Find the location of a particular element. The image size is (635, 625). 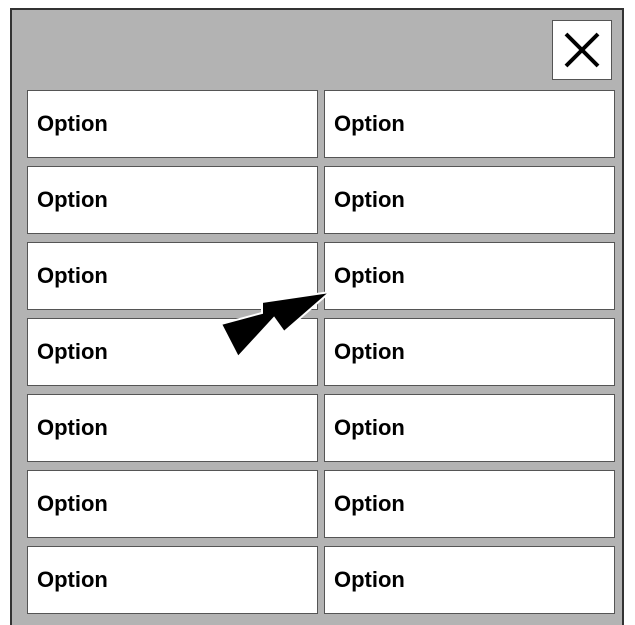

option-button-r4-c2: Option is located at coordinates (469, 352).